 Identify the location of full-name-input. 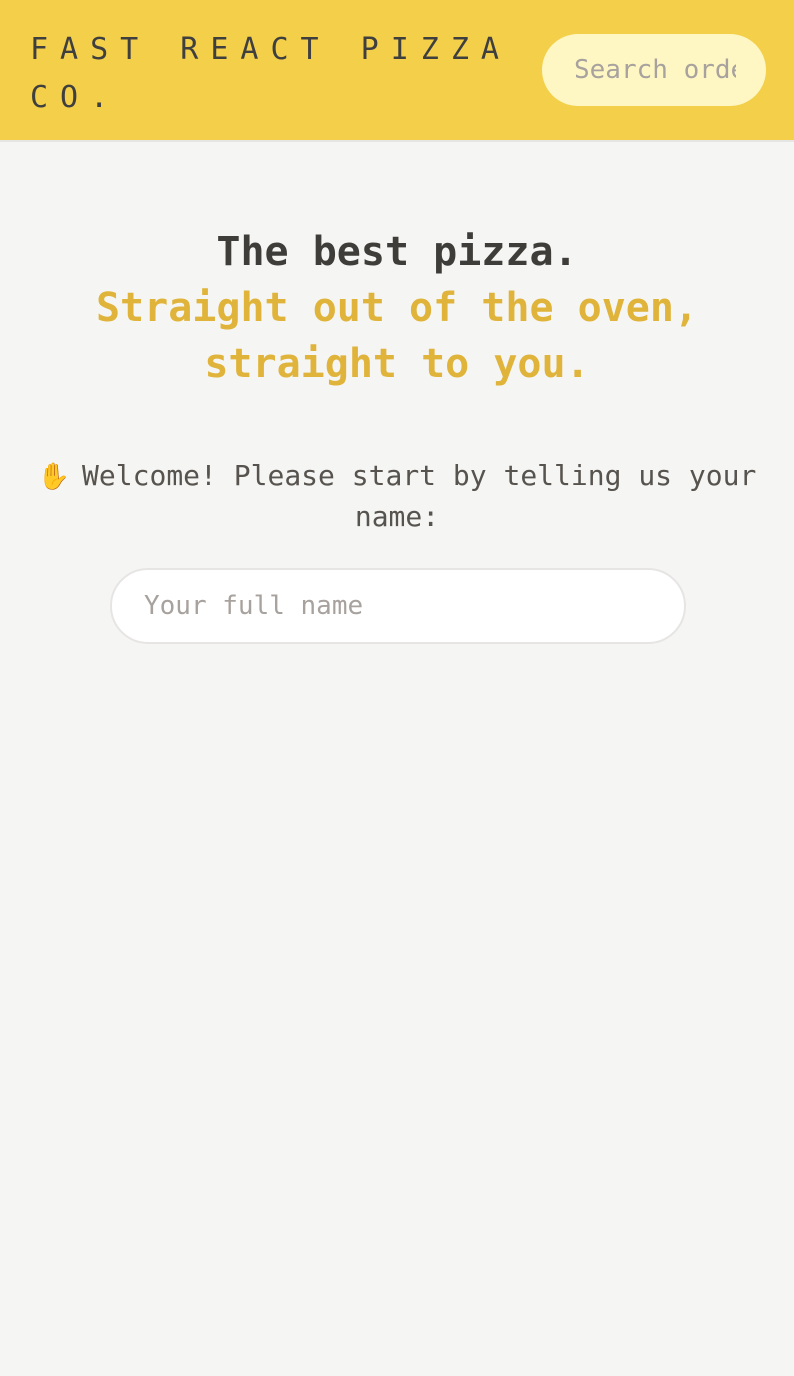
(398, 606).